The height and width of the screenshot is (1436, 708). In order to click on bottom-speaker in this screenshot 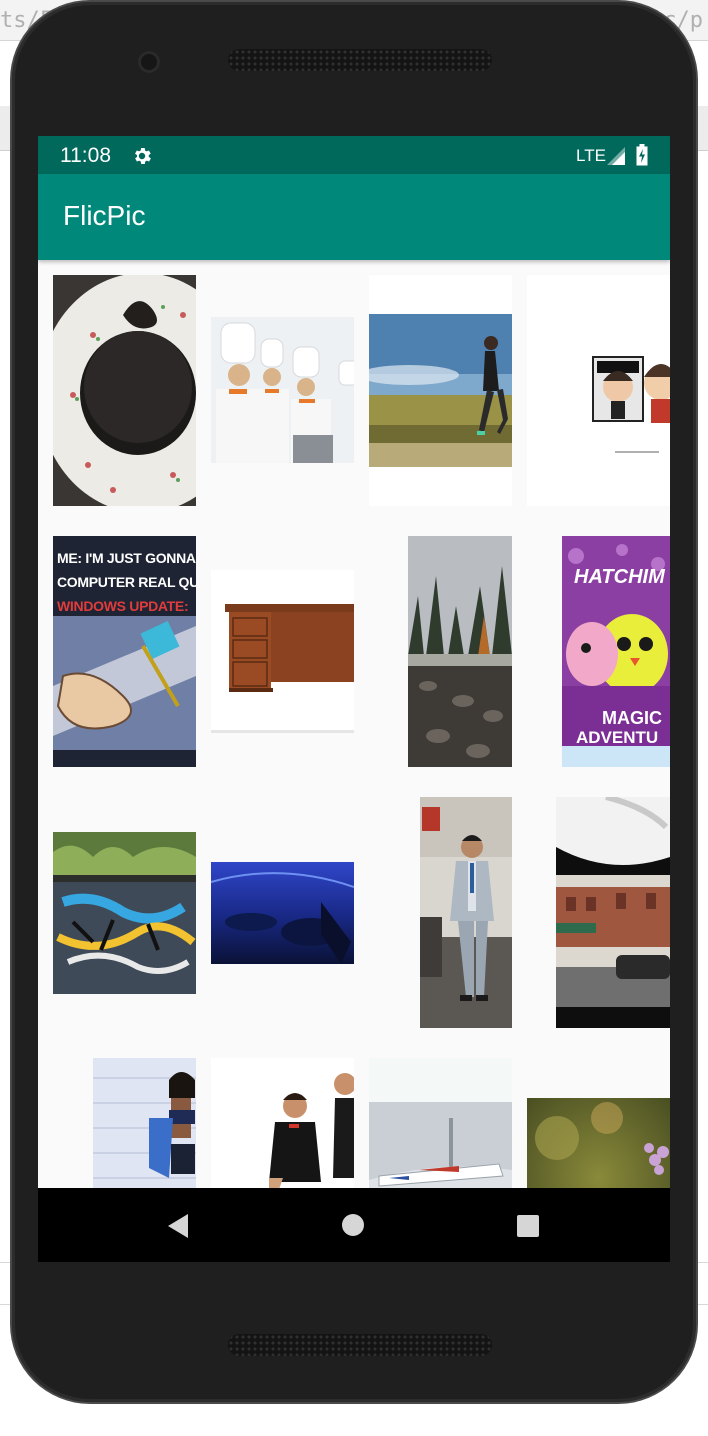, I will do `click(360, 1345)`.